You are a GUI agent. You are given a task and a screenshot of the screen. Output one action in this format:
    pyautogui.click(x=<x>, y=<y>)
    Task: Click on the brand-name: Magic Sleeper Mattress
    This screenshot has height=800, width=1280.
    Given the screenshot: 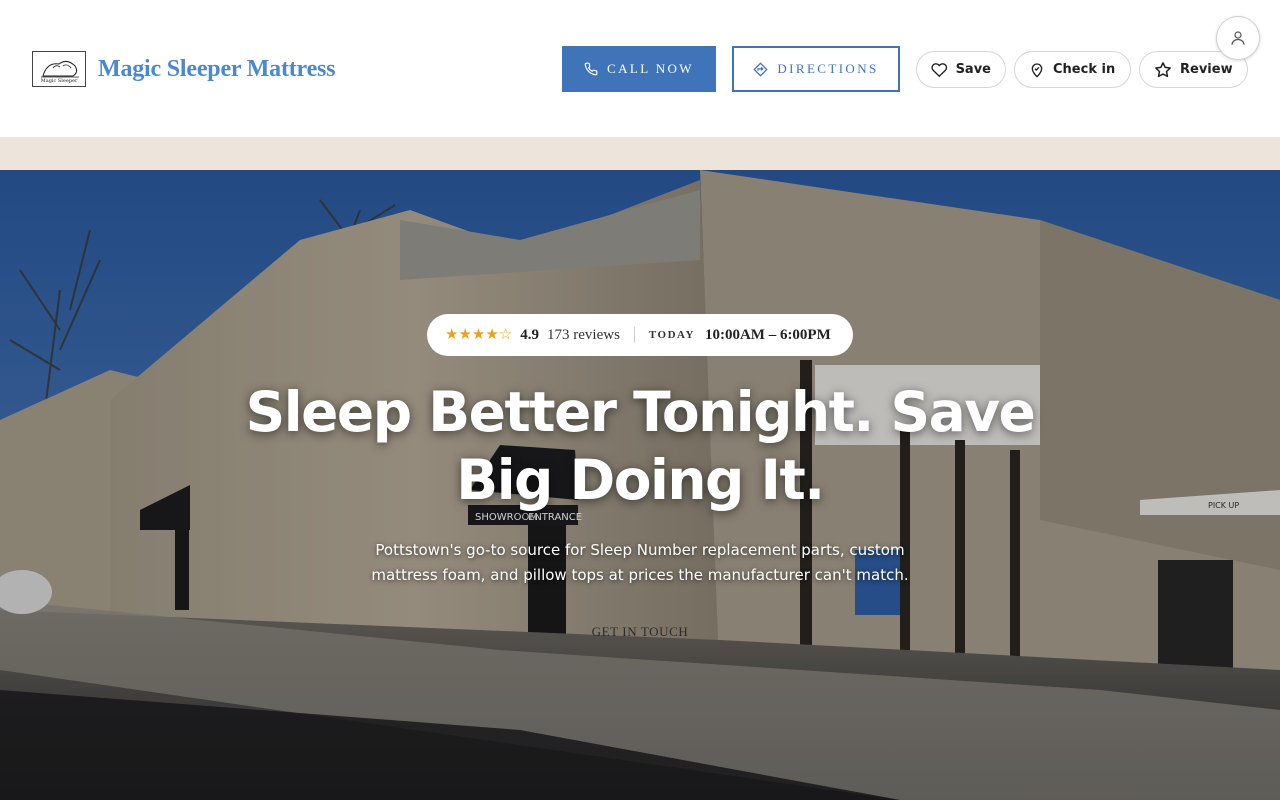 What is the action you would take?
    pyautogui.click(x=217, y=69)
    